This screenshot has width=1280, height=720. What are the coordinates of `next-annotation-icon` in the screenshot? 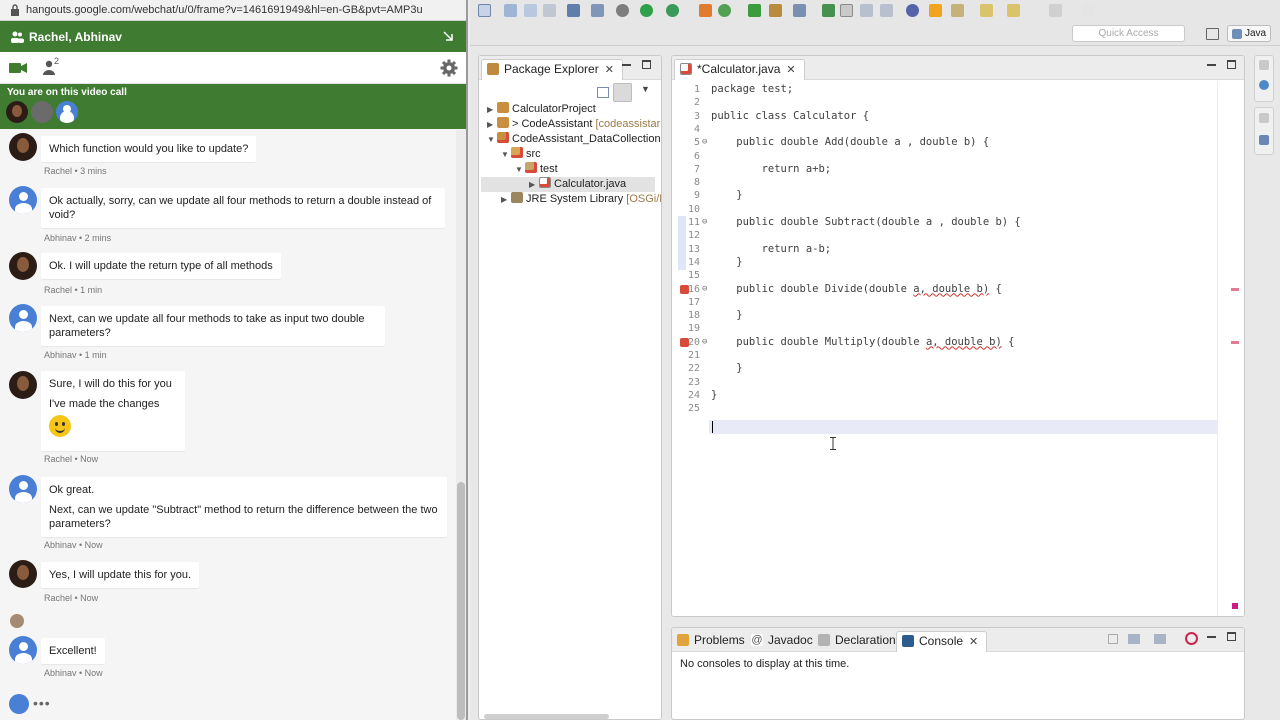 It's located at (912, 10).